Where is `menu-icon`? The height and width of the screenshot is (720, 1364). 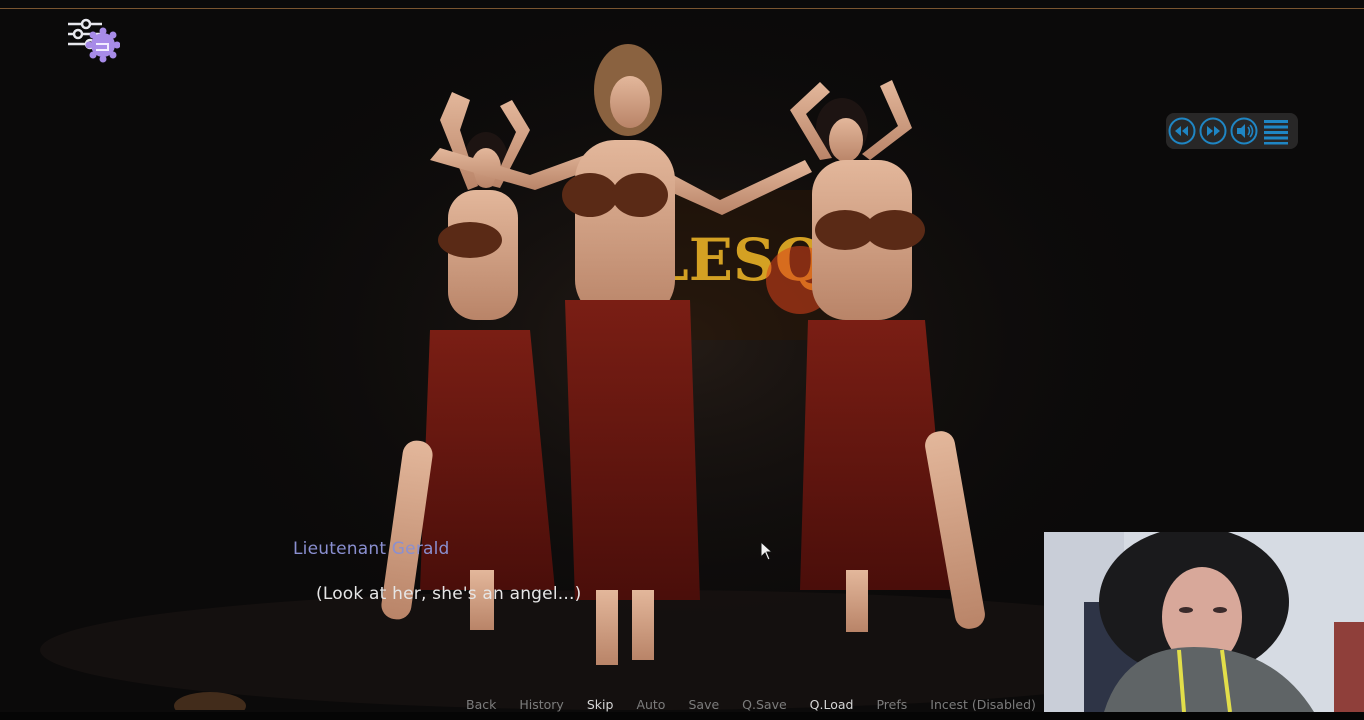
menu-icon is located at coordinates (1276, 131).